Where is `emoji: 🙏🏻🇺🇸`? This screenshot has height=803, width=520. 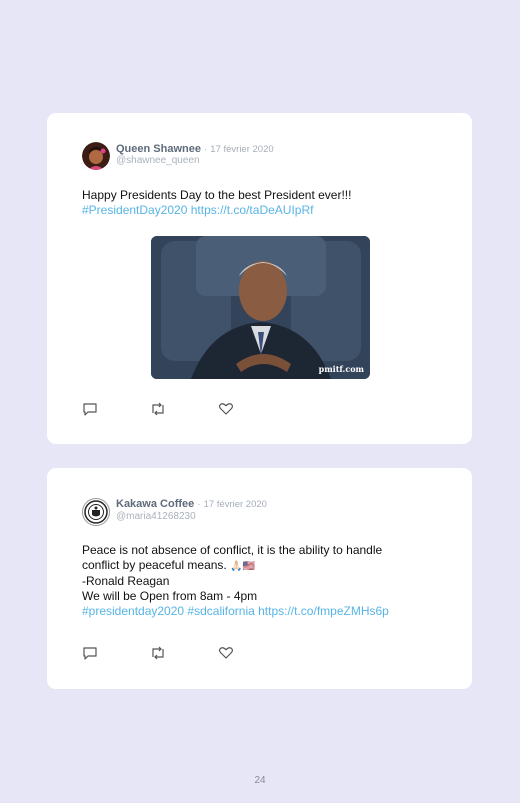 emoji: 🙏🏻🇺🇸 is located at coordinates (242, 566).